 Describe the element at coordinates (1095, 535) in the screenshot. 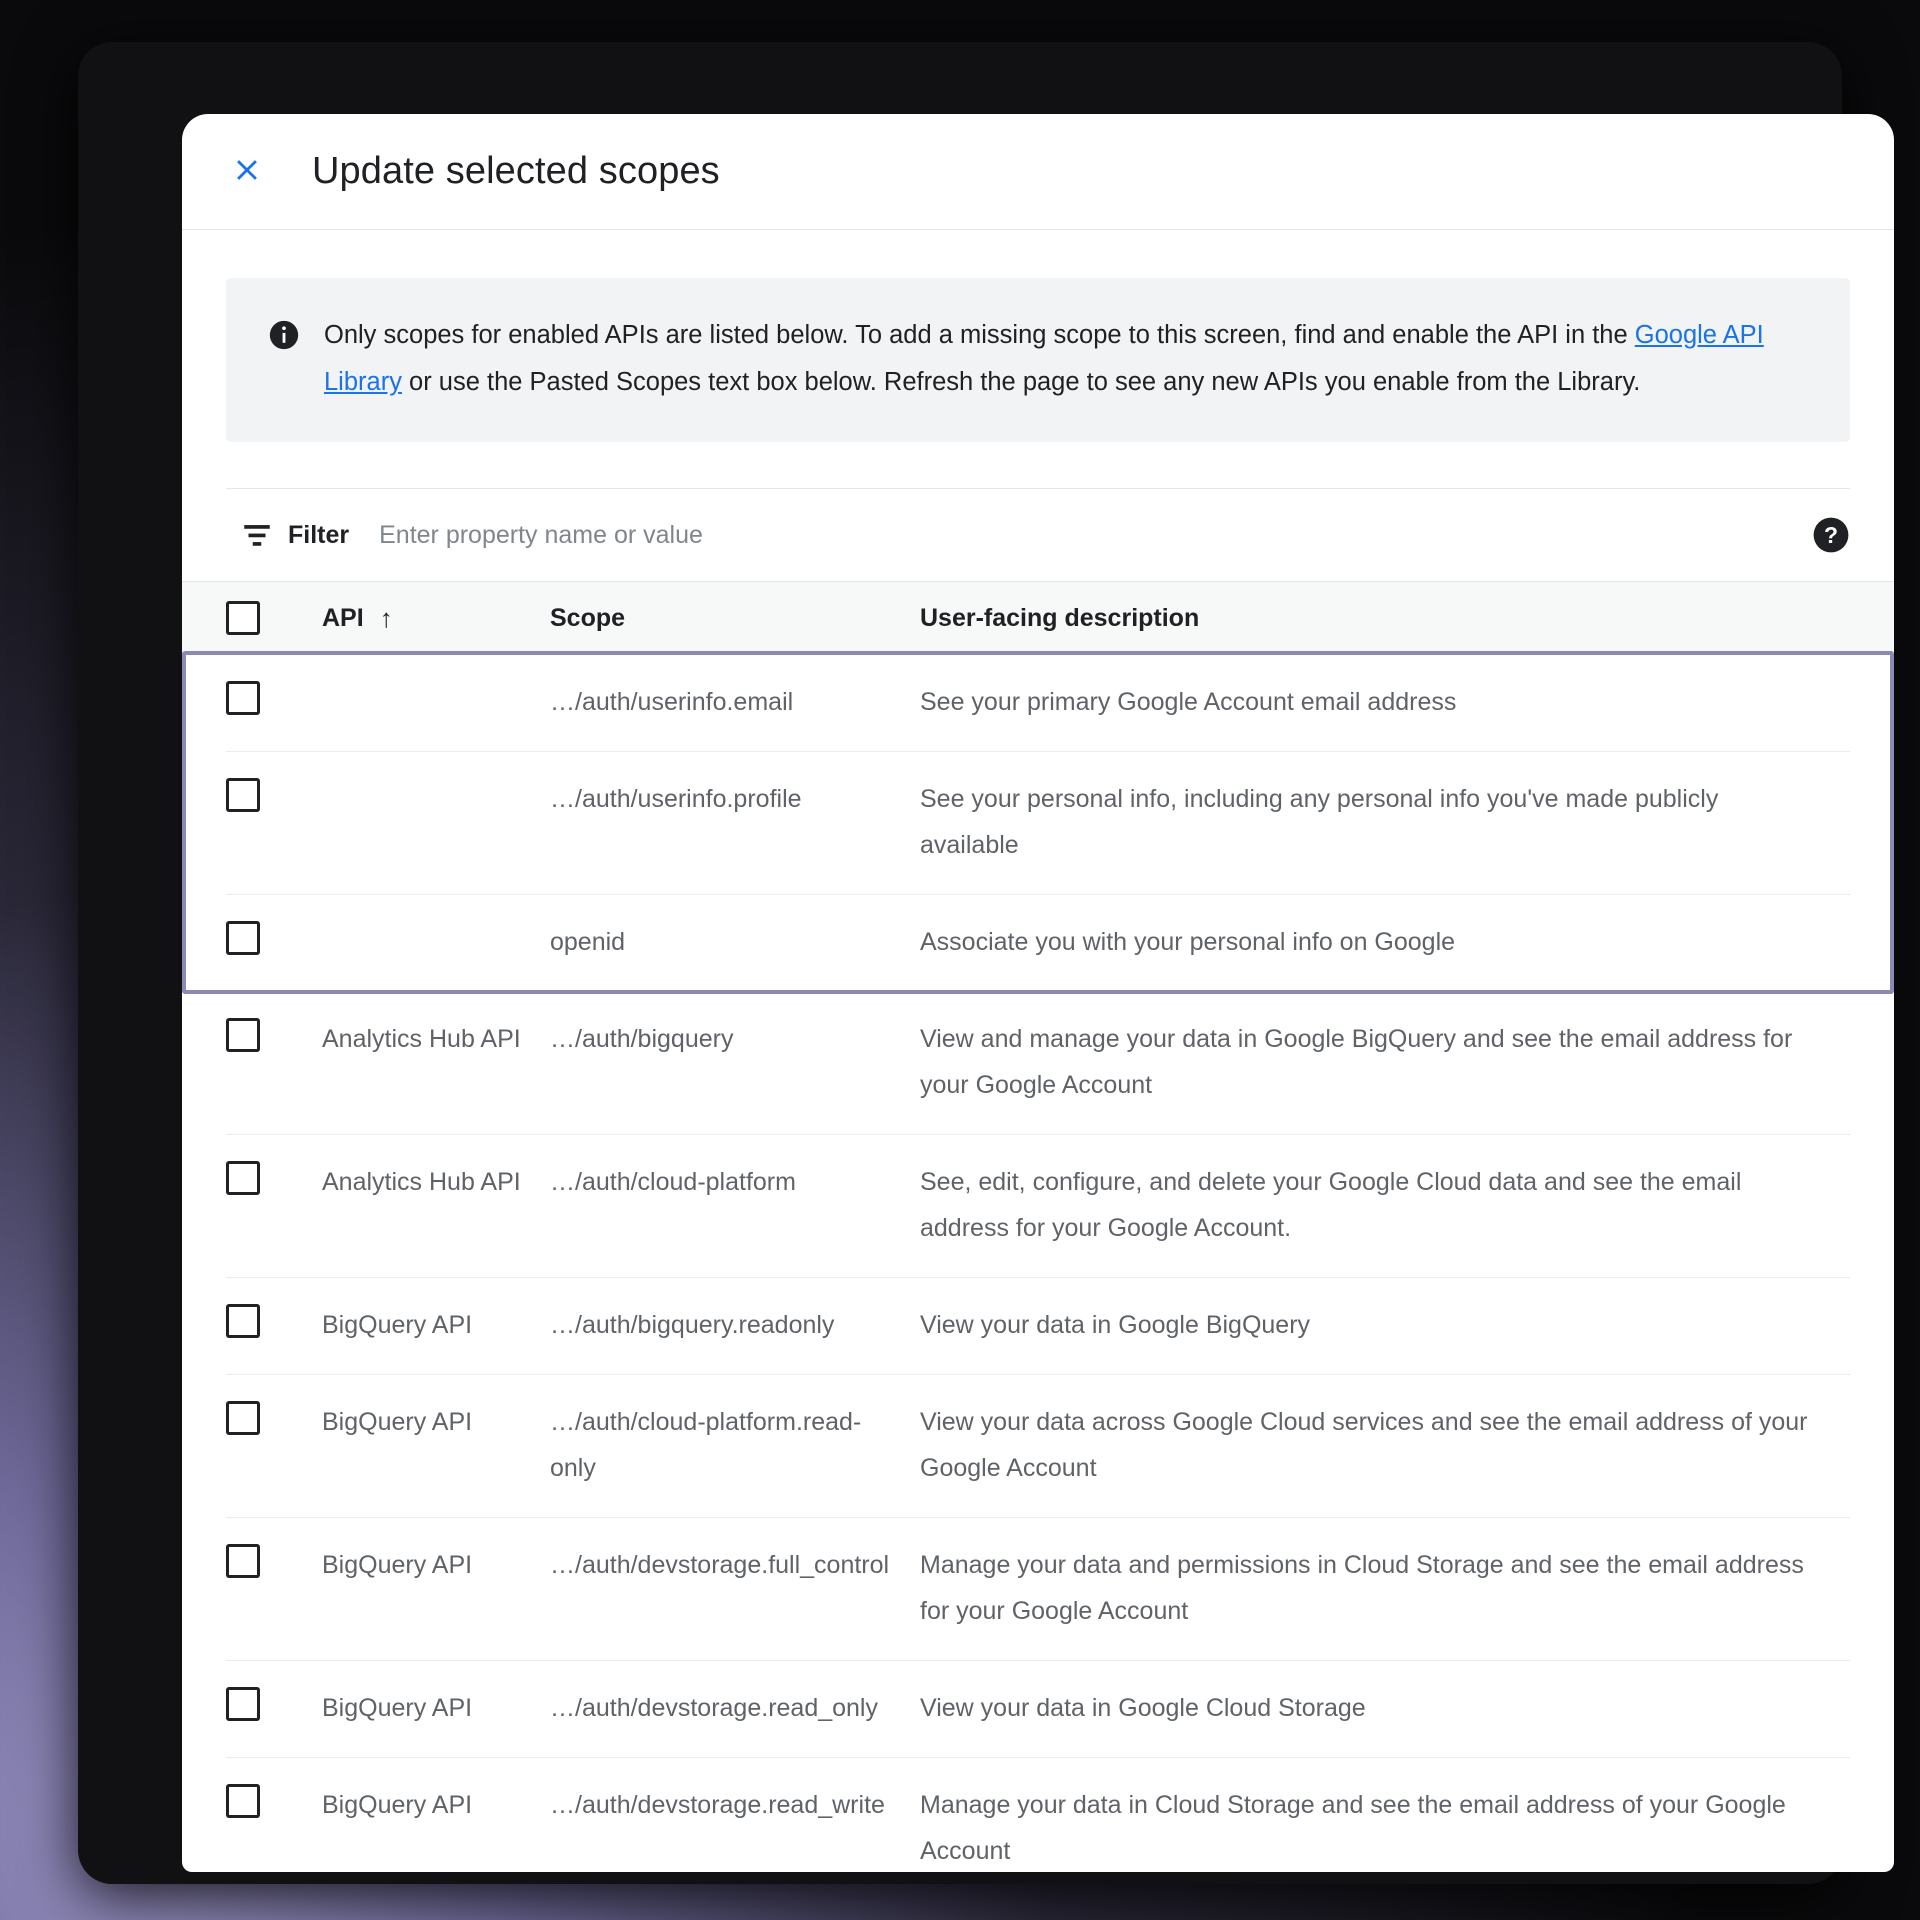

I see `filter-input` at that location.